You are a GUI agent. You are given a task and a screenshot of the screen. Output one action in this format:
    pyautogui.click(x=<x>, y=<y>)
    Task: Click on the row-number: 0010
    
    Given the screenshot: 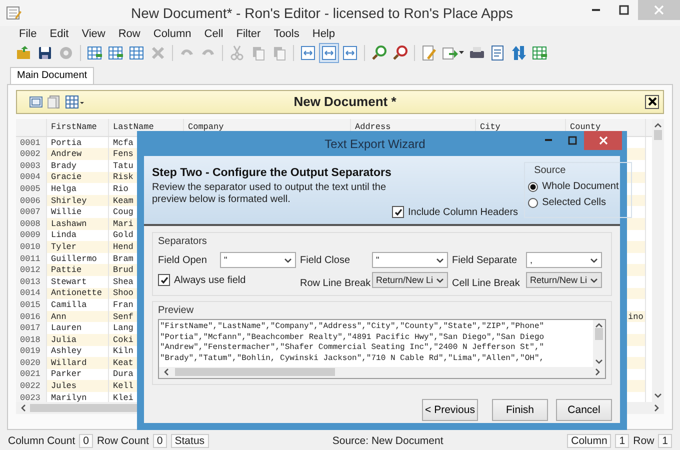 What is the action you would take?
    pyautogui.click(x=31, y=247)
    